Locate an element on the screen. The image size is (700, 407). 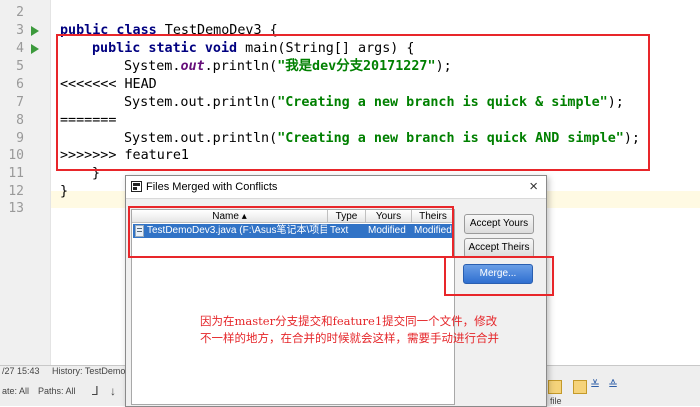
dialog-titlebar: Files Merged with Conflicts × is located at coordinates (336, 187).